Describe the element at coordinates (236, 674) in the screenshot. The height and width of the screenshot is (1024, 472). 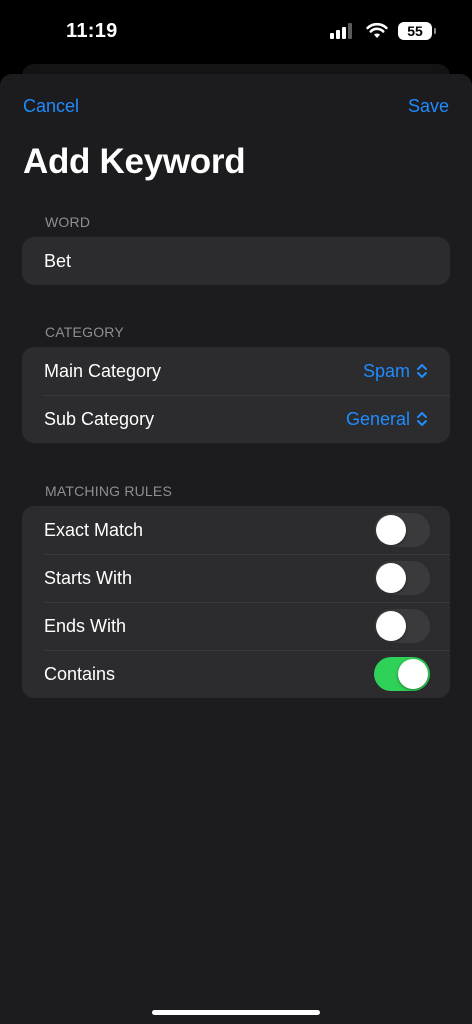
I see `contains-row: Contains` at that location.